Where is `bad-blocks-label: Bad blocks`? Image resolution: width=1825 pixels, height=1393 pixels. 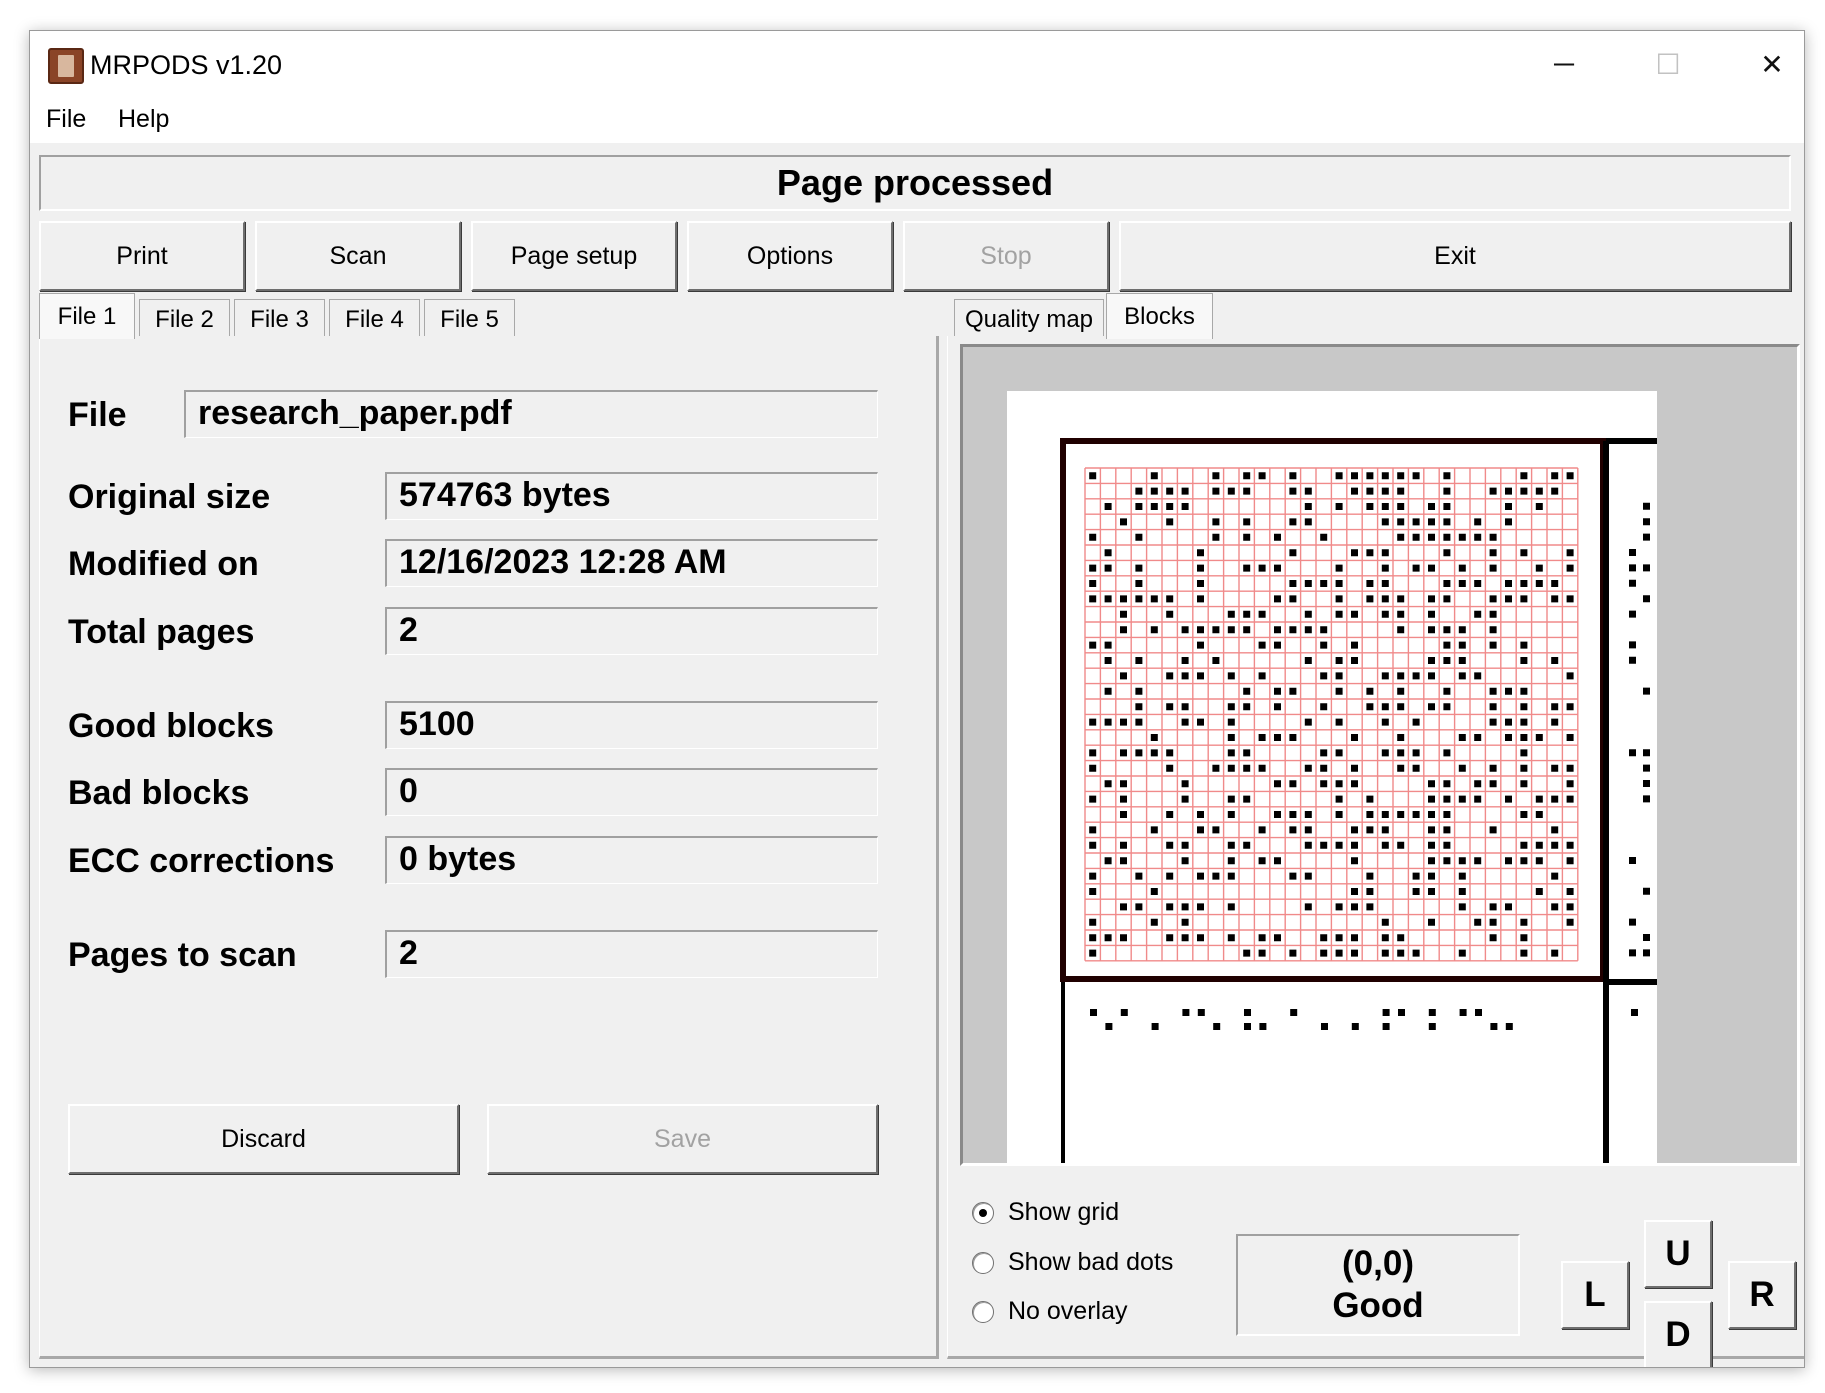
bad-blocks-label: Bad blocks is located at coordinates (159, 793).